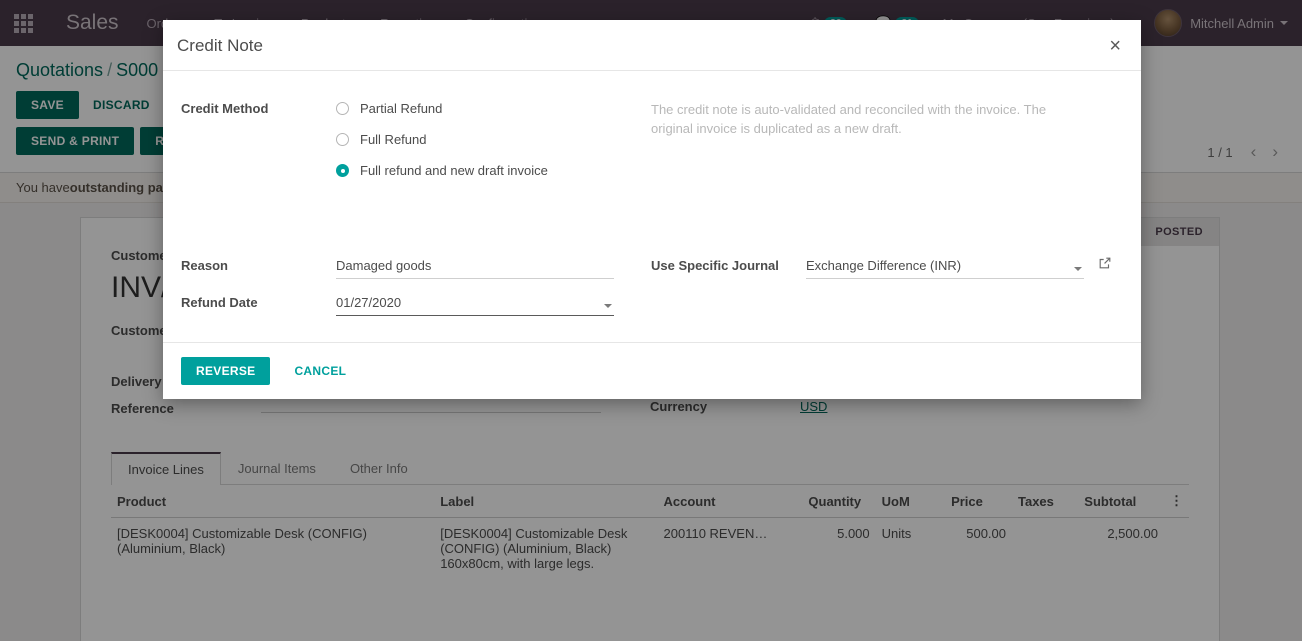  Describe the element at coordinates (715, 265) in the screenshot. I see `journal-label: Use Specific Journal` at that location.